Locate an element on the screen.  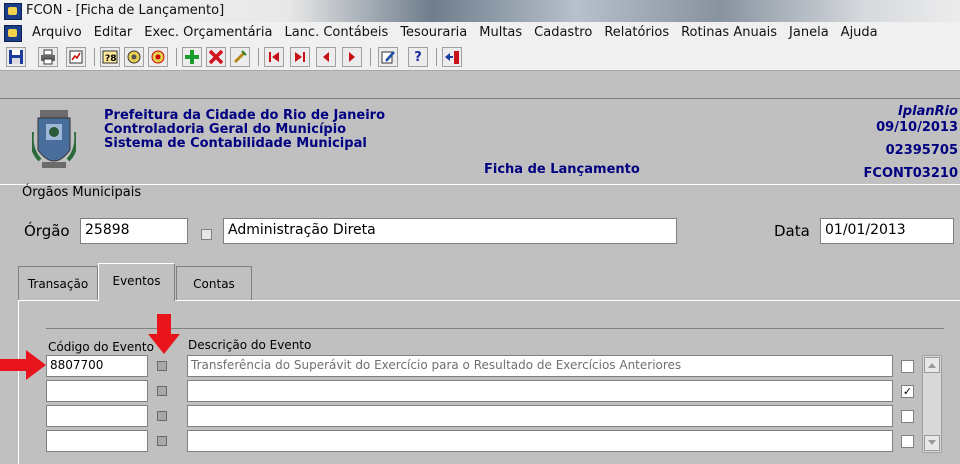
column-header-descricao: Descrição do Evento is located at coordinates (250, 345).